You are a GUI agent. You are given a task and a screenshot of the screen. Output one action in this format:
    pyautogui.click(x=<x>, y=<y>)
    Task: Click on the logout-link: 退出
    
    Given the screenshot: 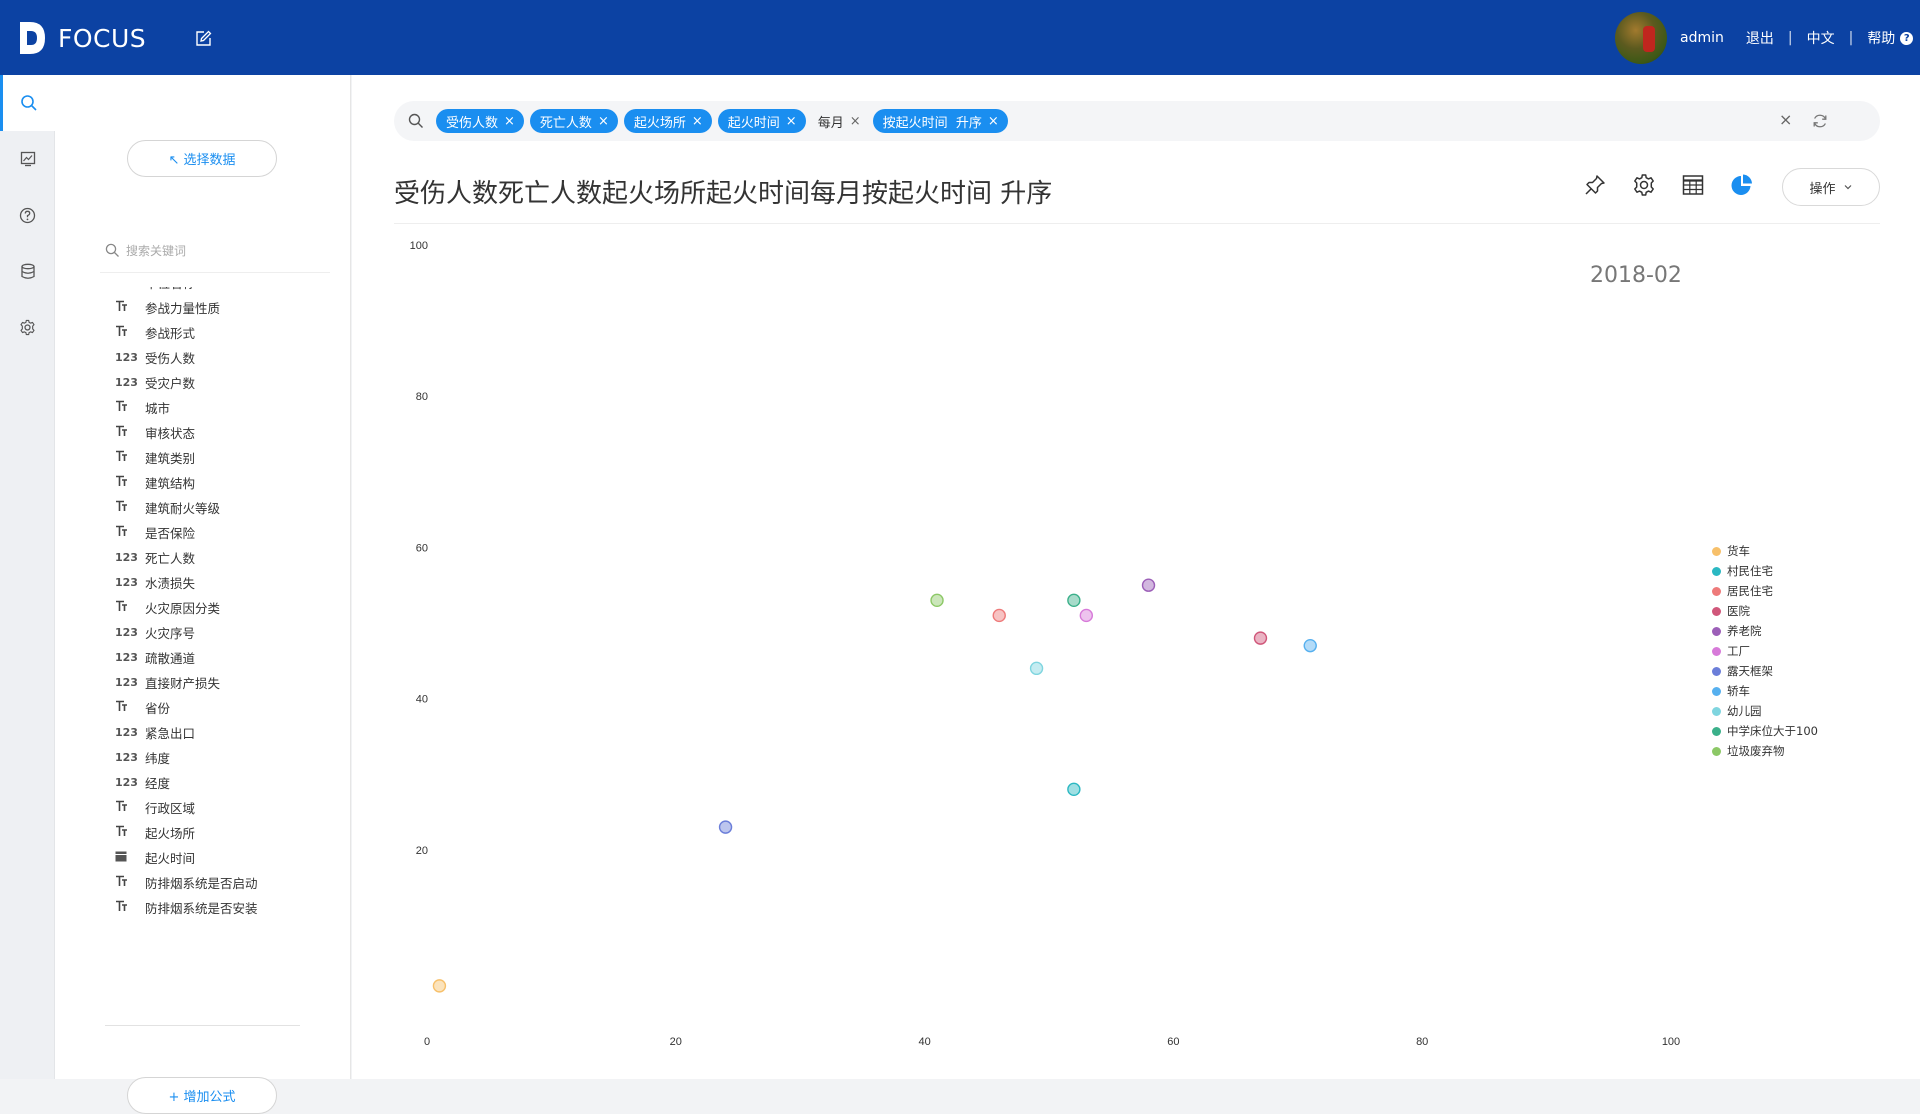 What is the action you would take?
    pyautogui.click(x=1760, y=38)
    